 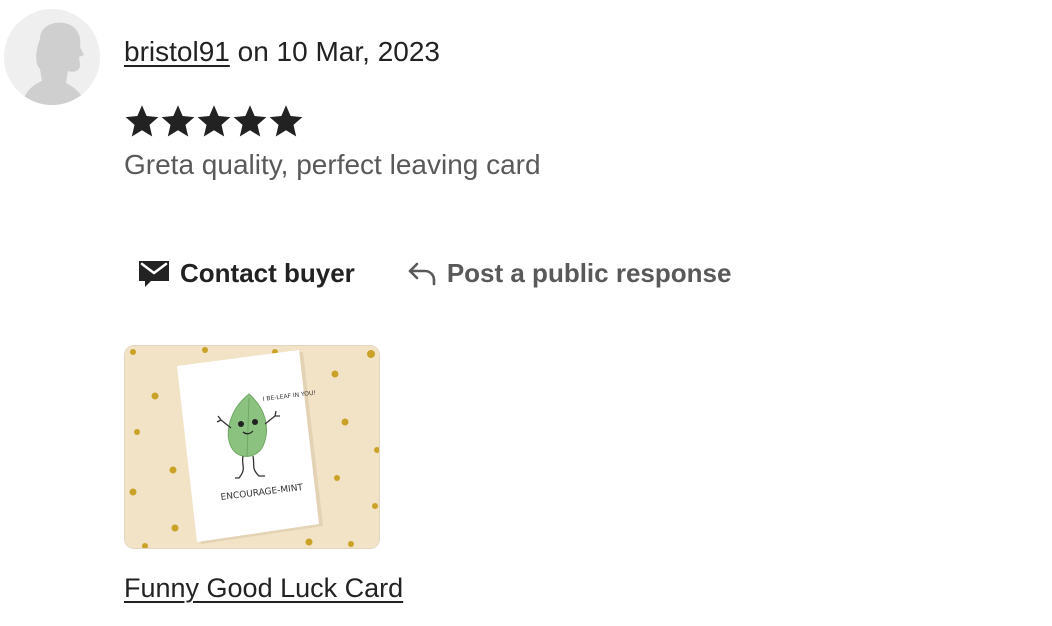 What do you see at coordinates (154, 273) in the screenshot?
I see `envelope-icon` at bounding box center [154, 273].